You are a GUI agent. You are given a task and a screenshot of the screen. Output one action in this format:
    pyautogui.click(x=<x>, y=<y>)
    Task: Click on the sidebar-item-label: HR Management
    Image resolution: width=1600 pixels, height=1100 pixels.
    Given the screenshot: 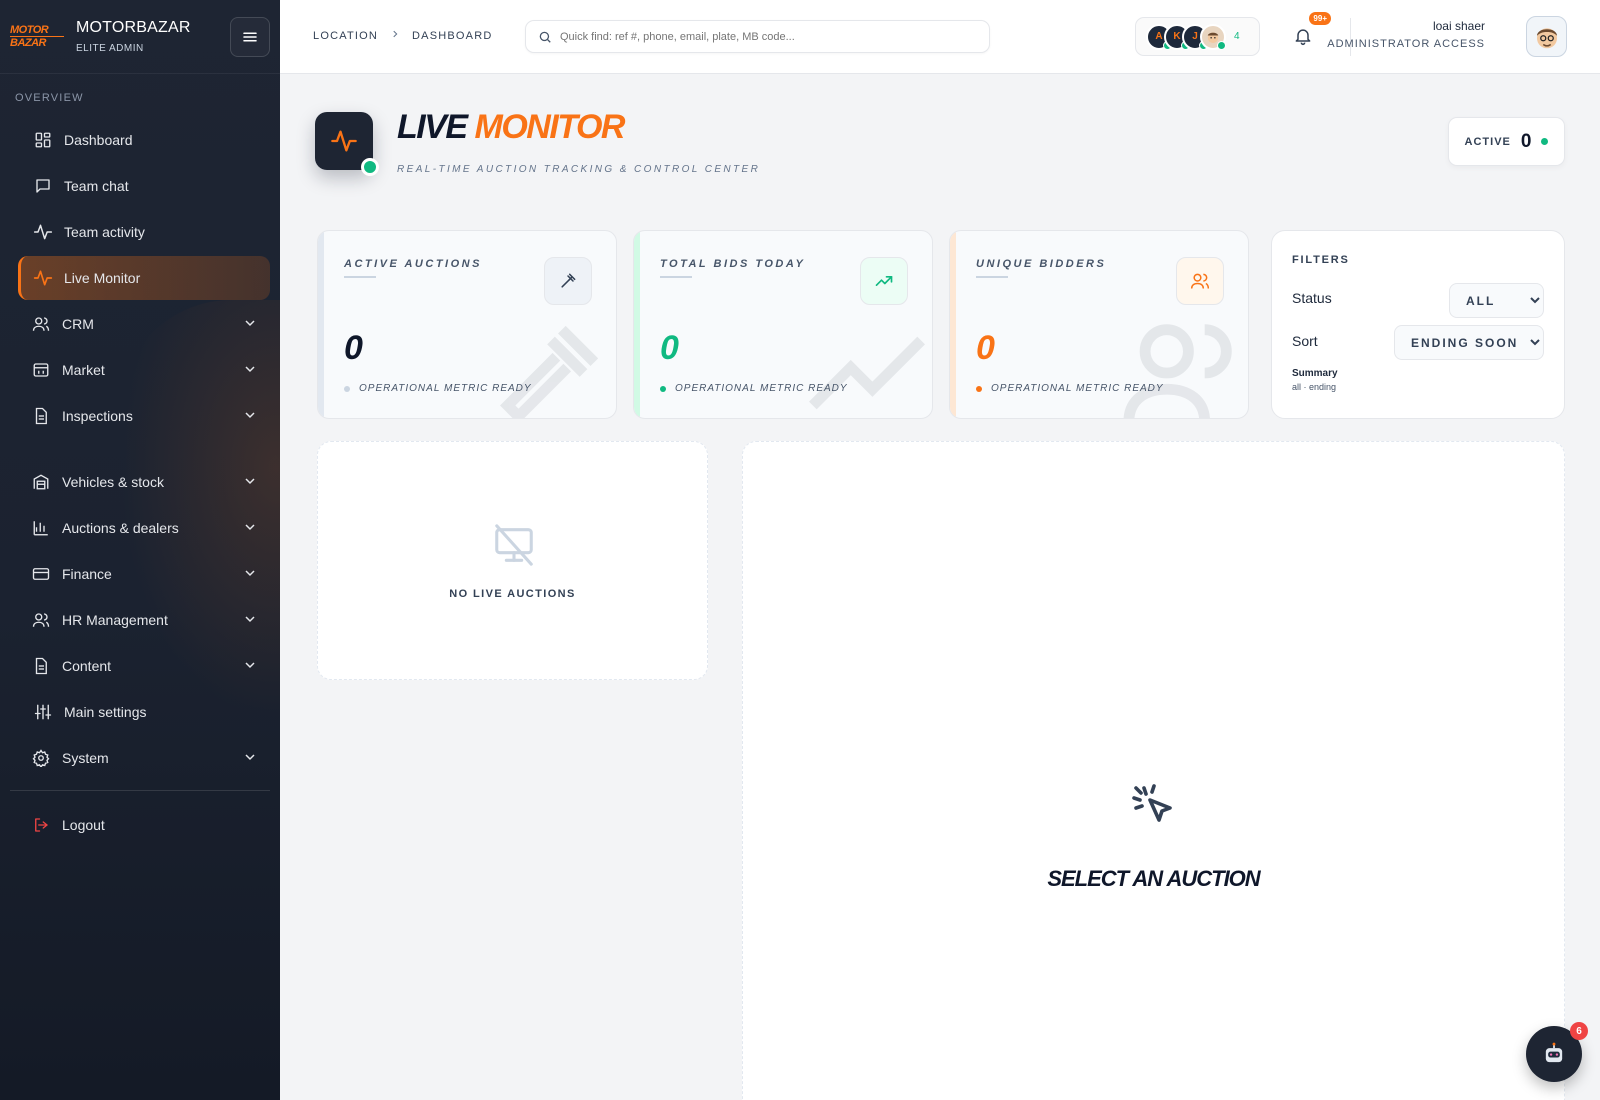 What is the action you would take?
    pyautogui.click(x=115, y=620)
    